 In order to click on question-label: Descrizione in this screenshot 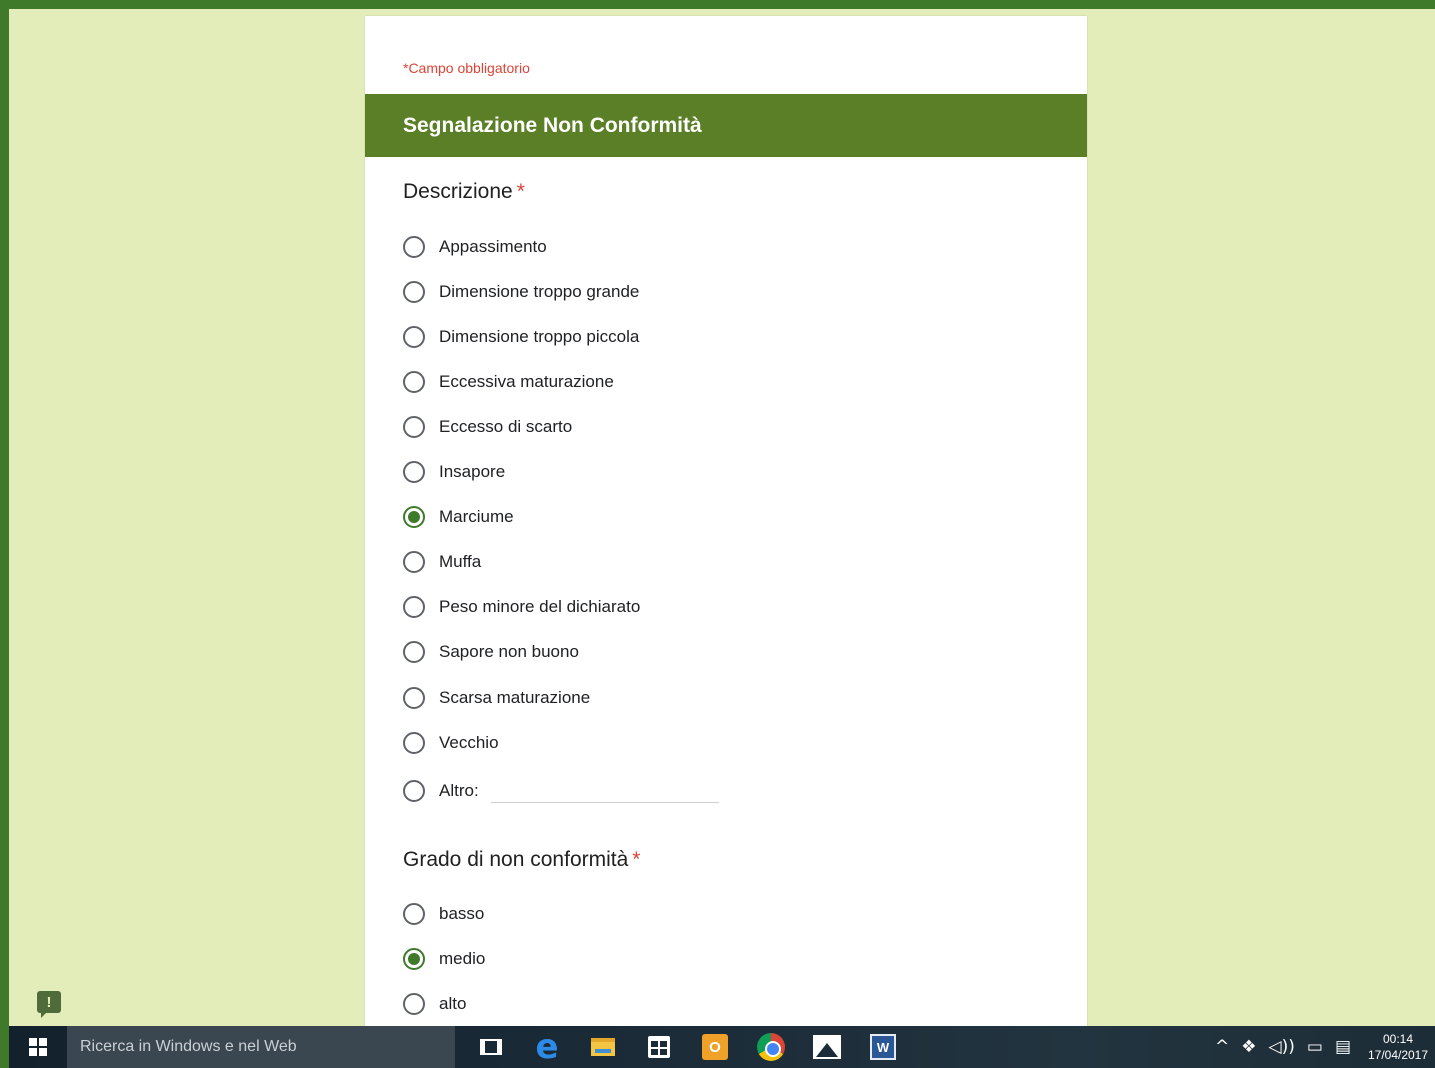, I will do `click(458, 191)`.